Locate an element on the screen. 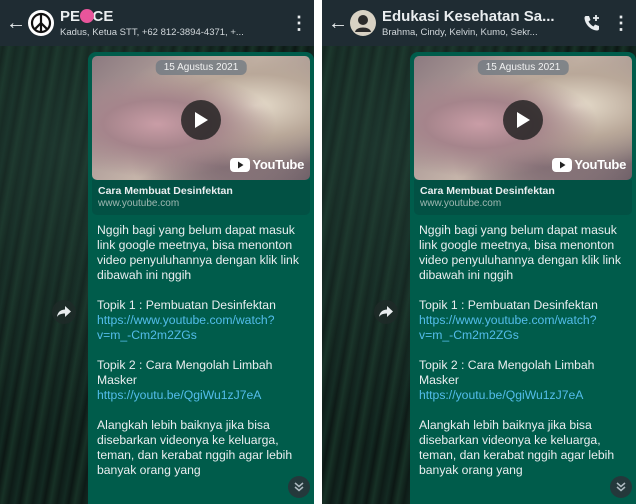 Image resolution: width=636 pixels, height=504 pixels. group-avatar-svg is located at coordinates (363, 23).